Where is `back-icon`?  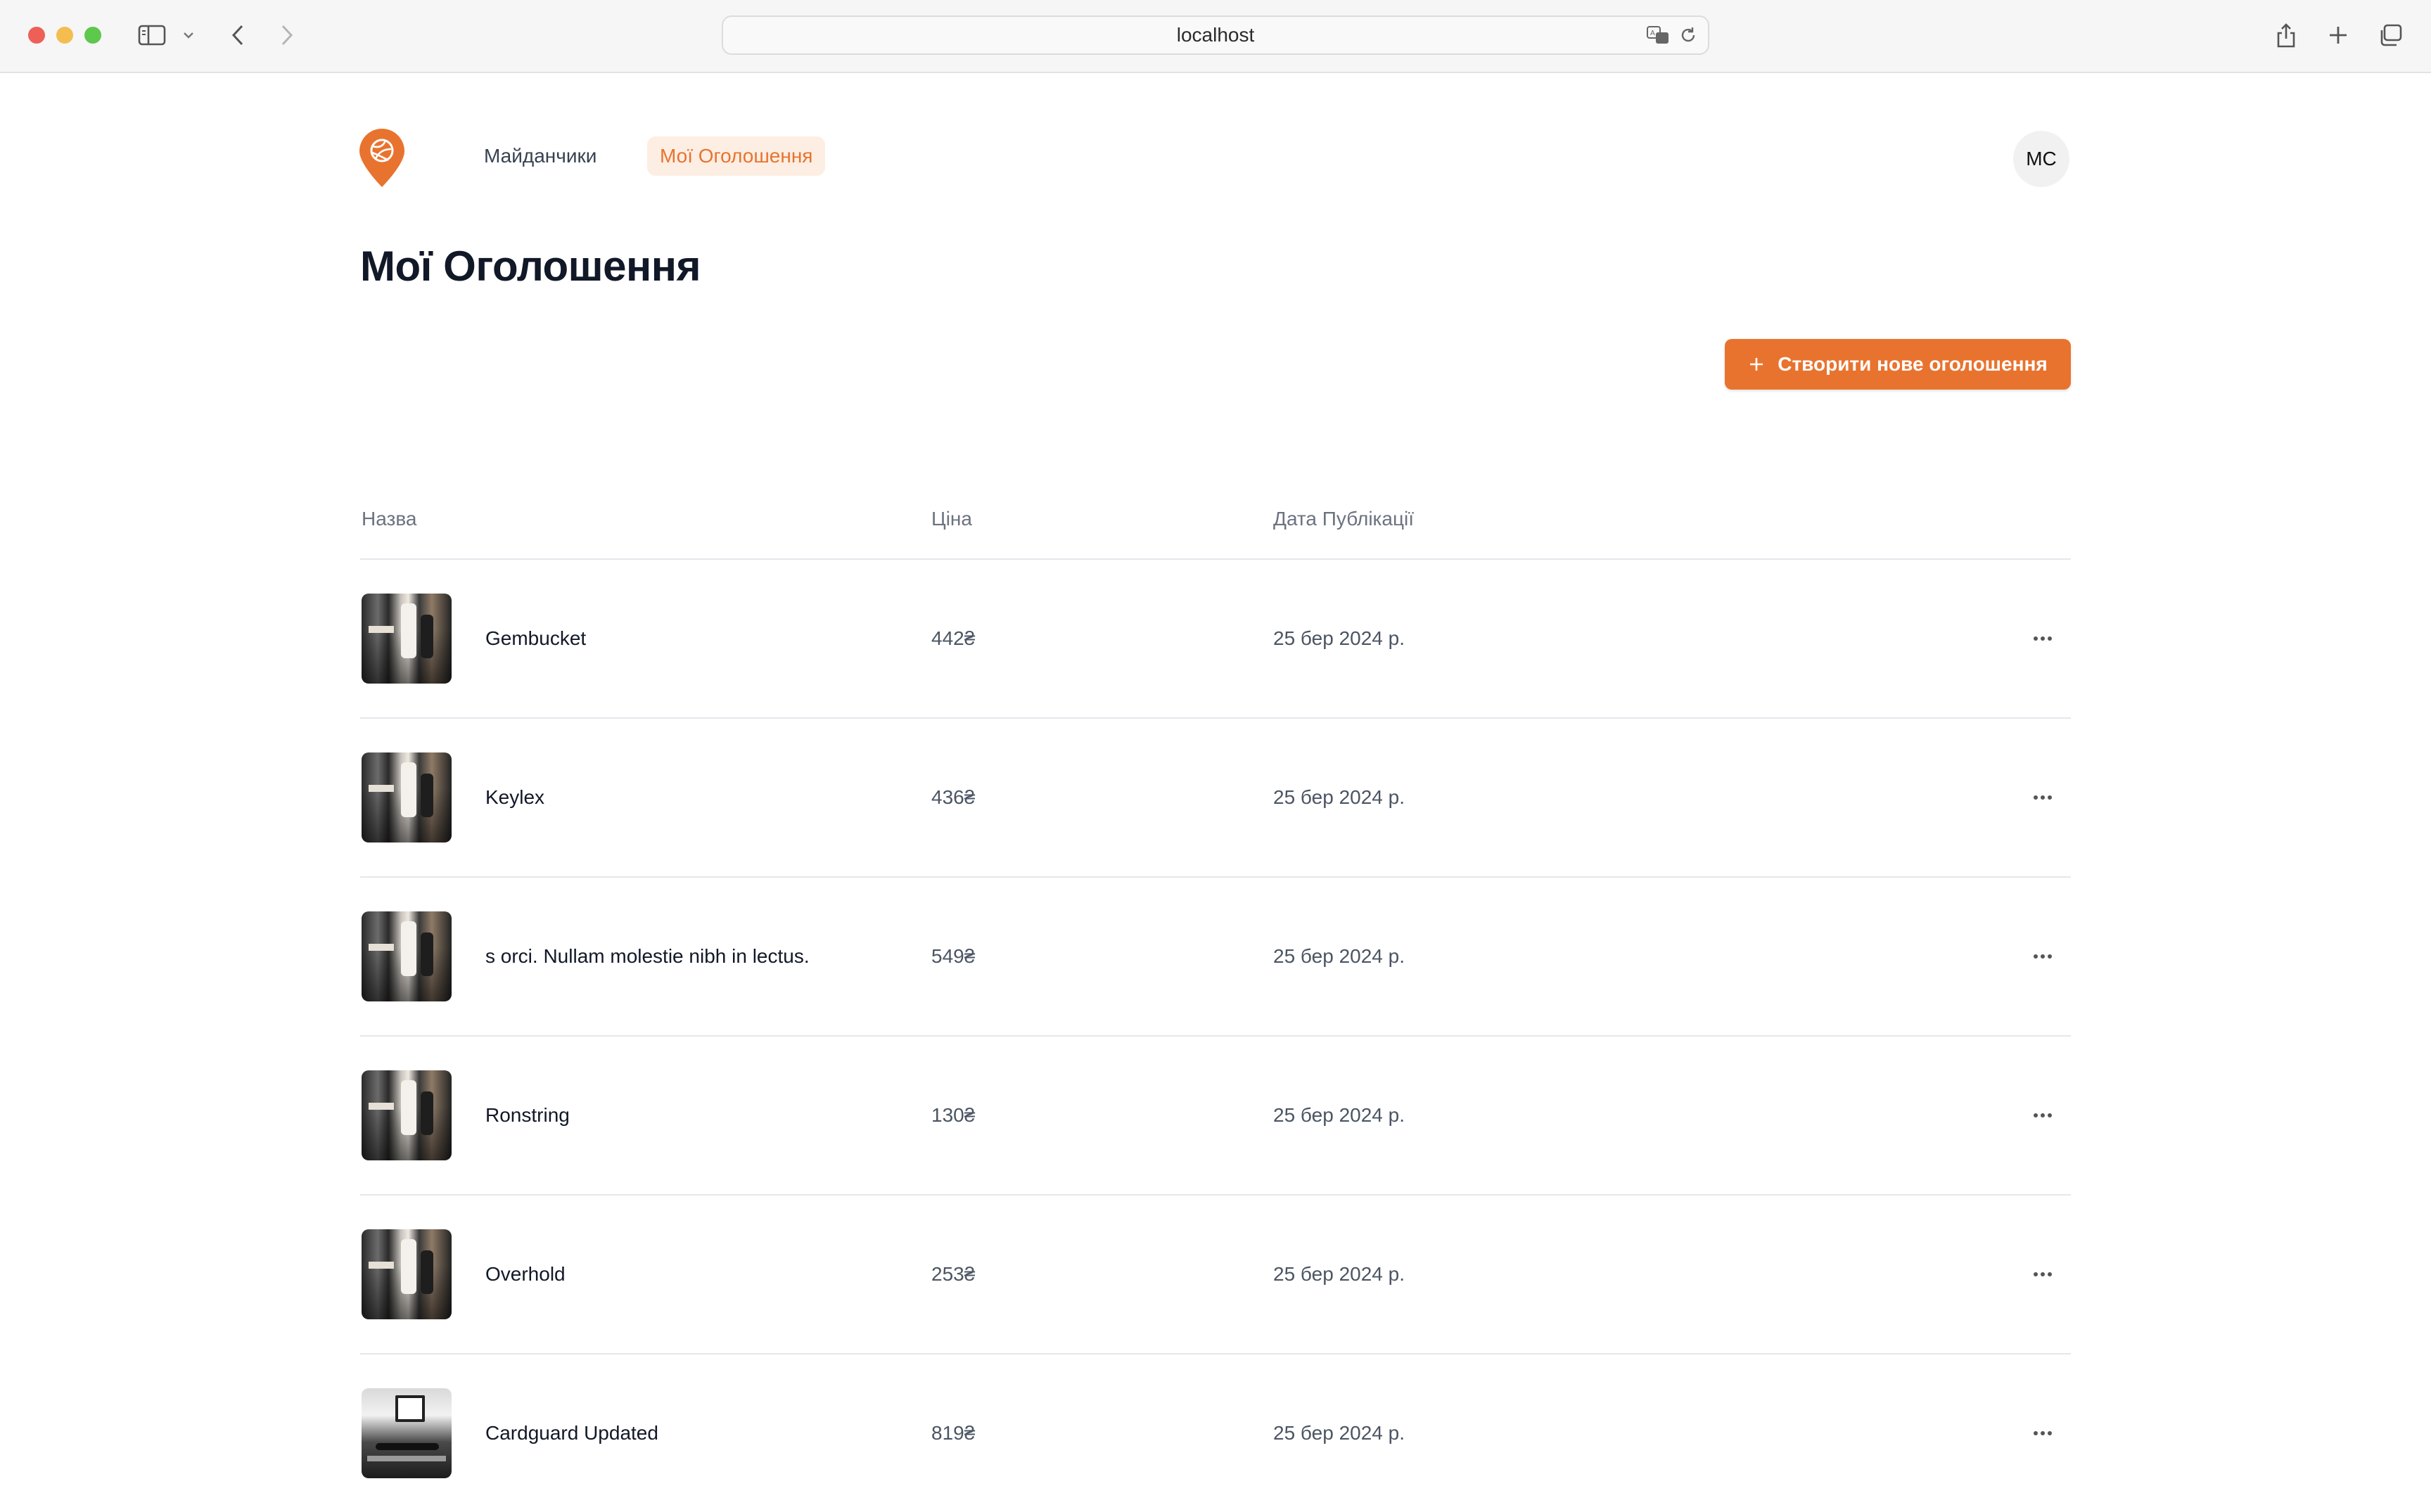 back-icon is located at coordinates (238, 35).